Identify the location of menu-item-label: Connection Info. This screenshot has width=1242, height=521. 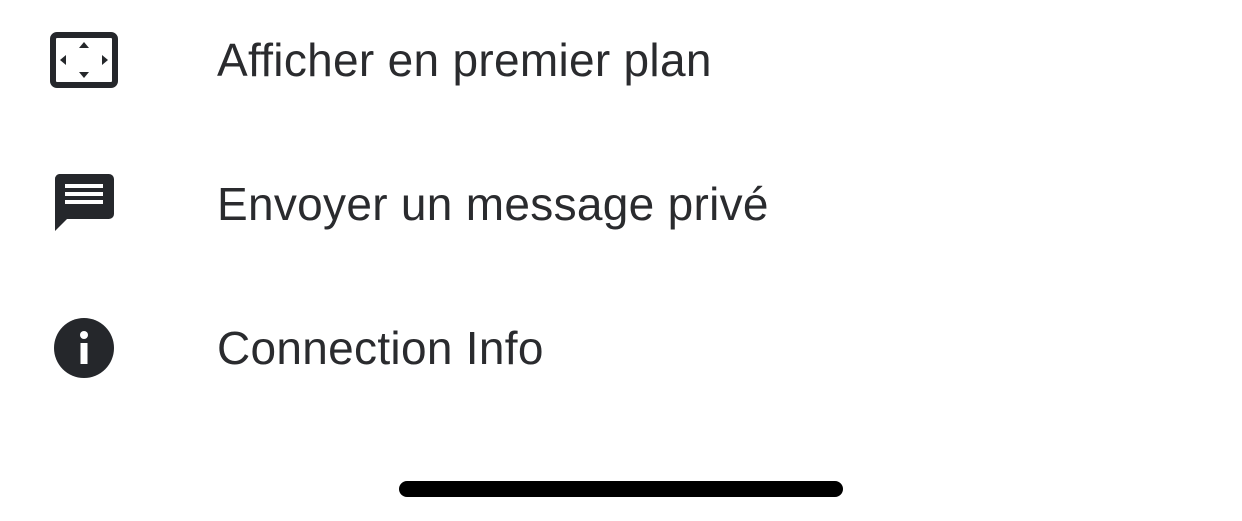
(380, 348).